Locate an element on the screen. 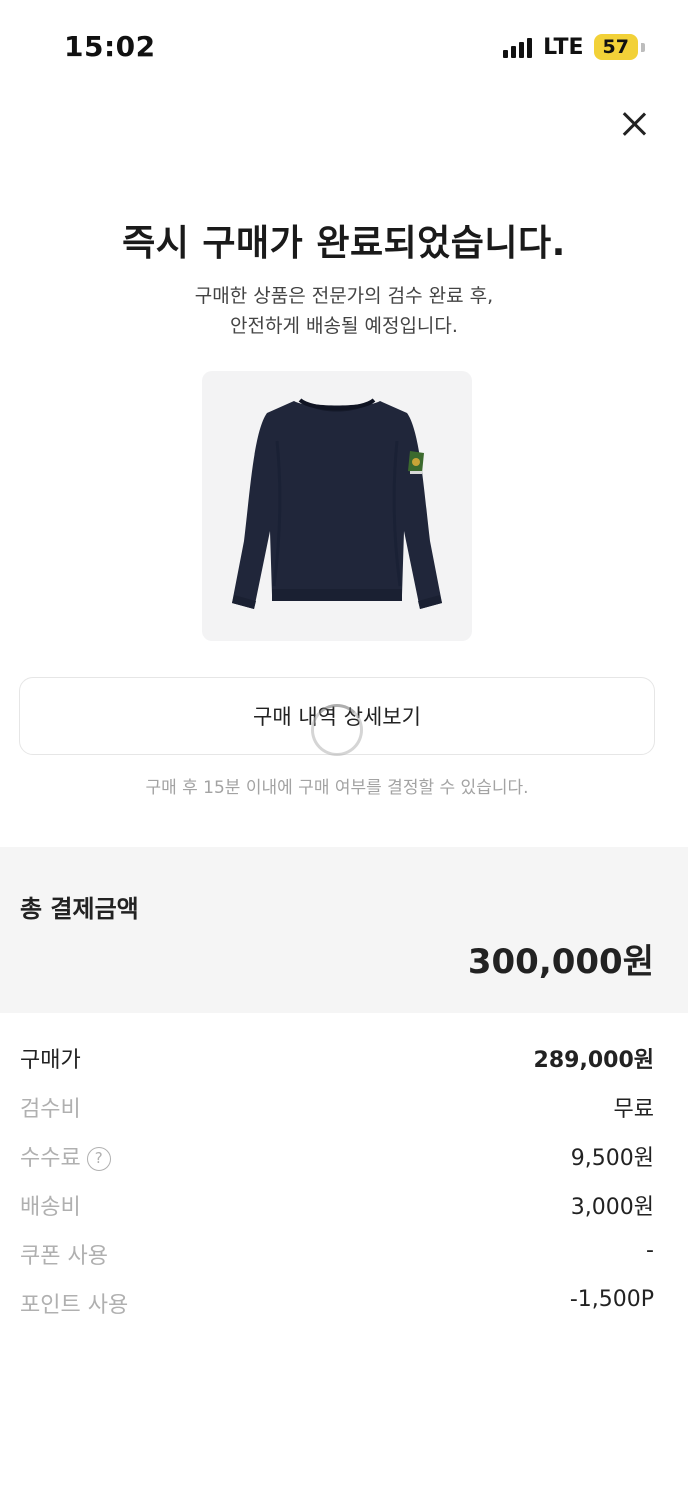 Image resolution: width=688 pixels, height=1500 pixels. sweatshirt-image is located at coordinates (337, 503).